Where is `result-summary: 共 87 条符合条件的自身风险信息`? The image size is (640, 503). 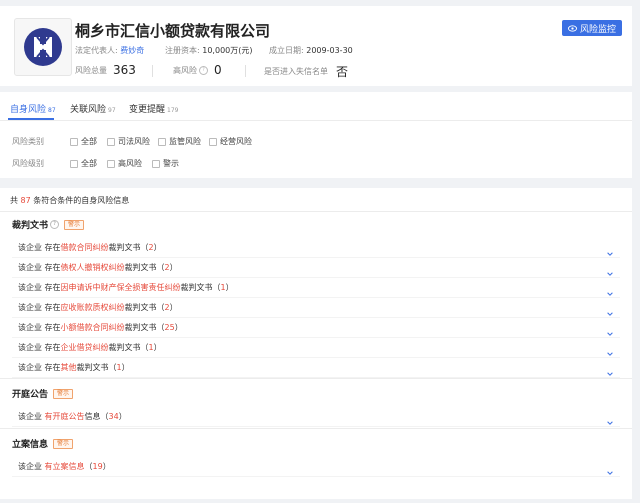 result-summary: 共 87 条符合条件的自身风险信息 is located at coordinates (70, 200).